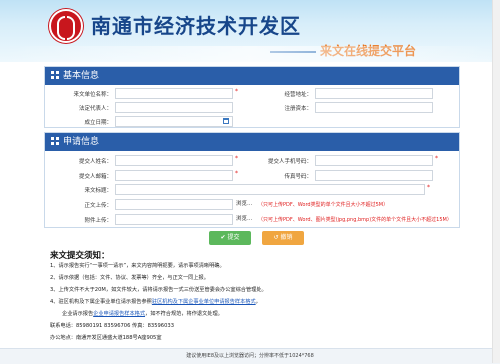 The height and width of the screenshot is (364, 500). Describe the element at coordinates (293, 52) in the screenshot. I see `subtitle-divider` at that location.